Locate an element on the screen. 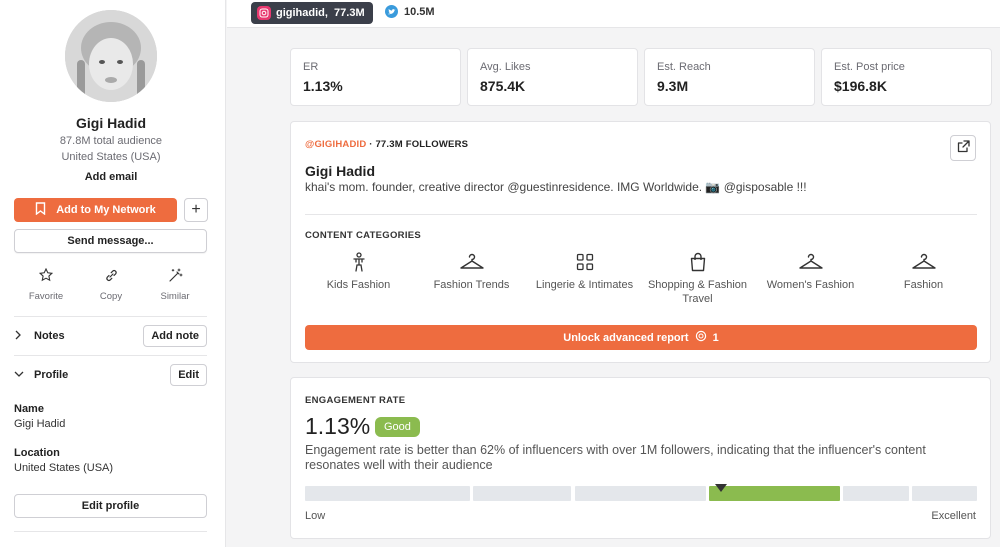 Image resolution: width=1000 pixels, height=547 pixels. chevron-right-icon is located at coordinates (20, 336).